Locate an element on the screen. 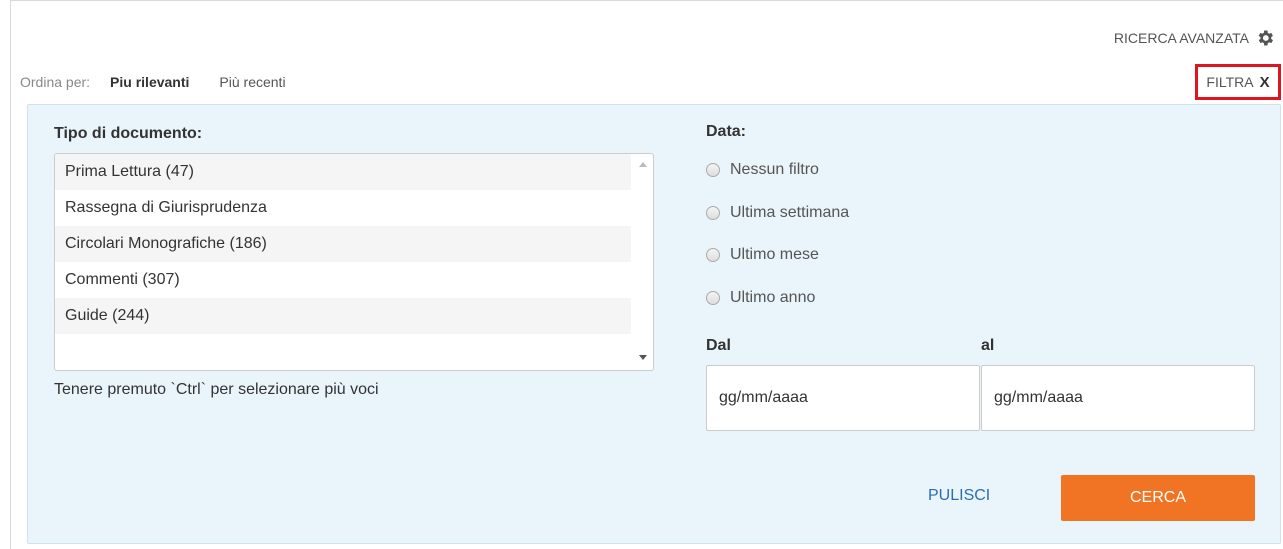 The image size is (1283, 549). filter-toggle-label: FILTRA is located at coordinates (1230, 82).